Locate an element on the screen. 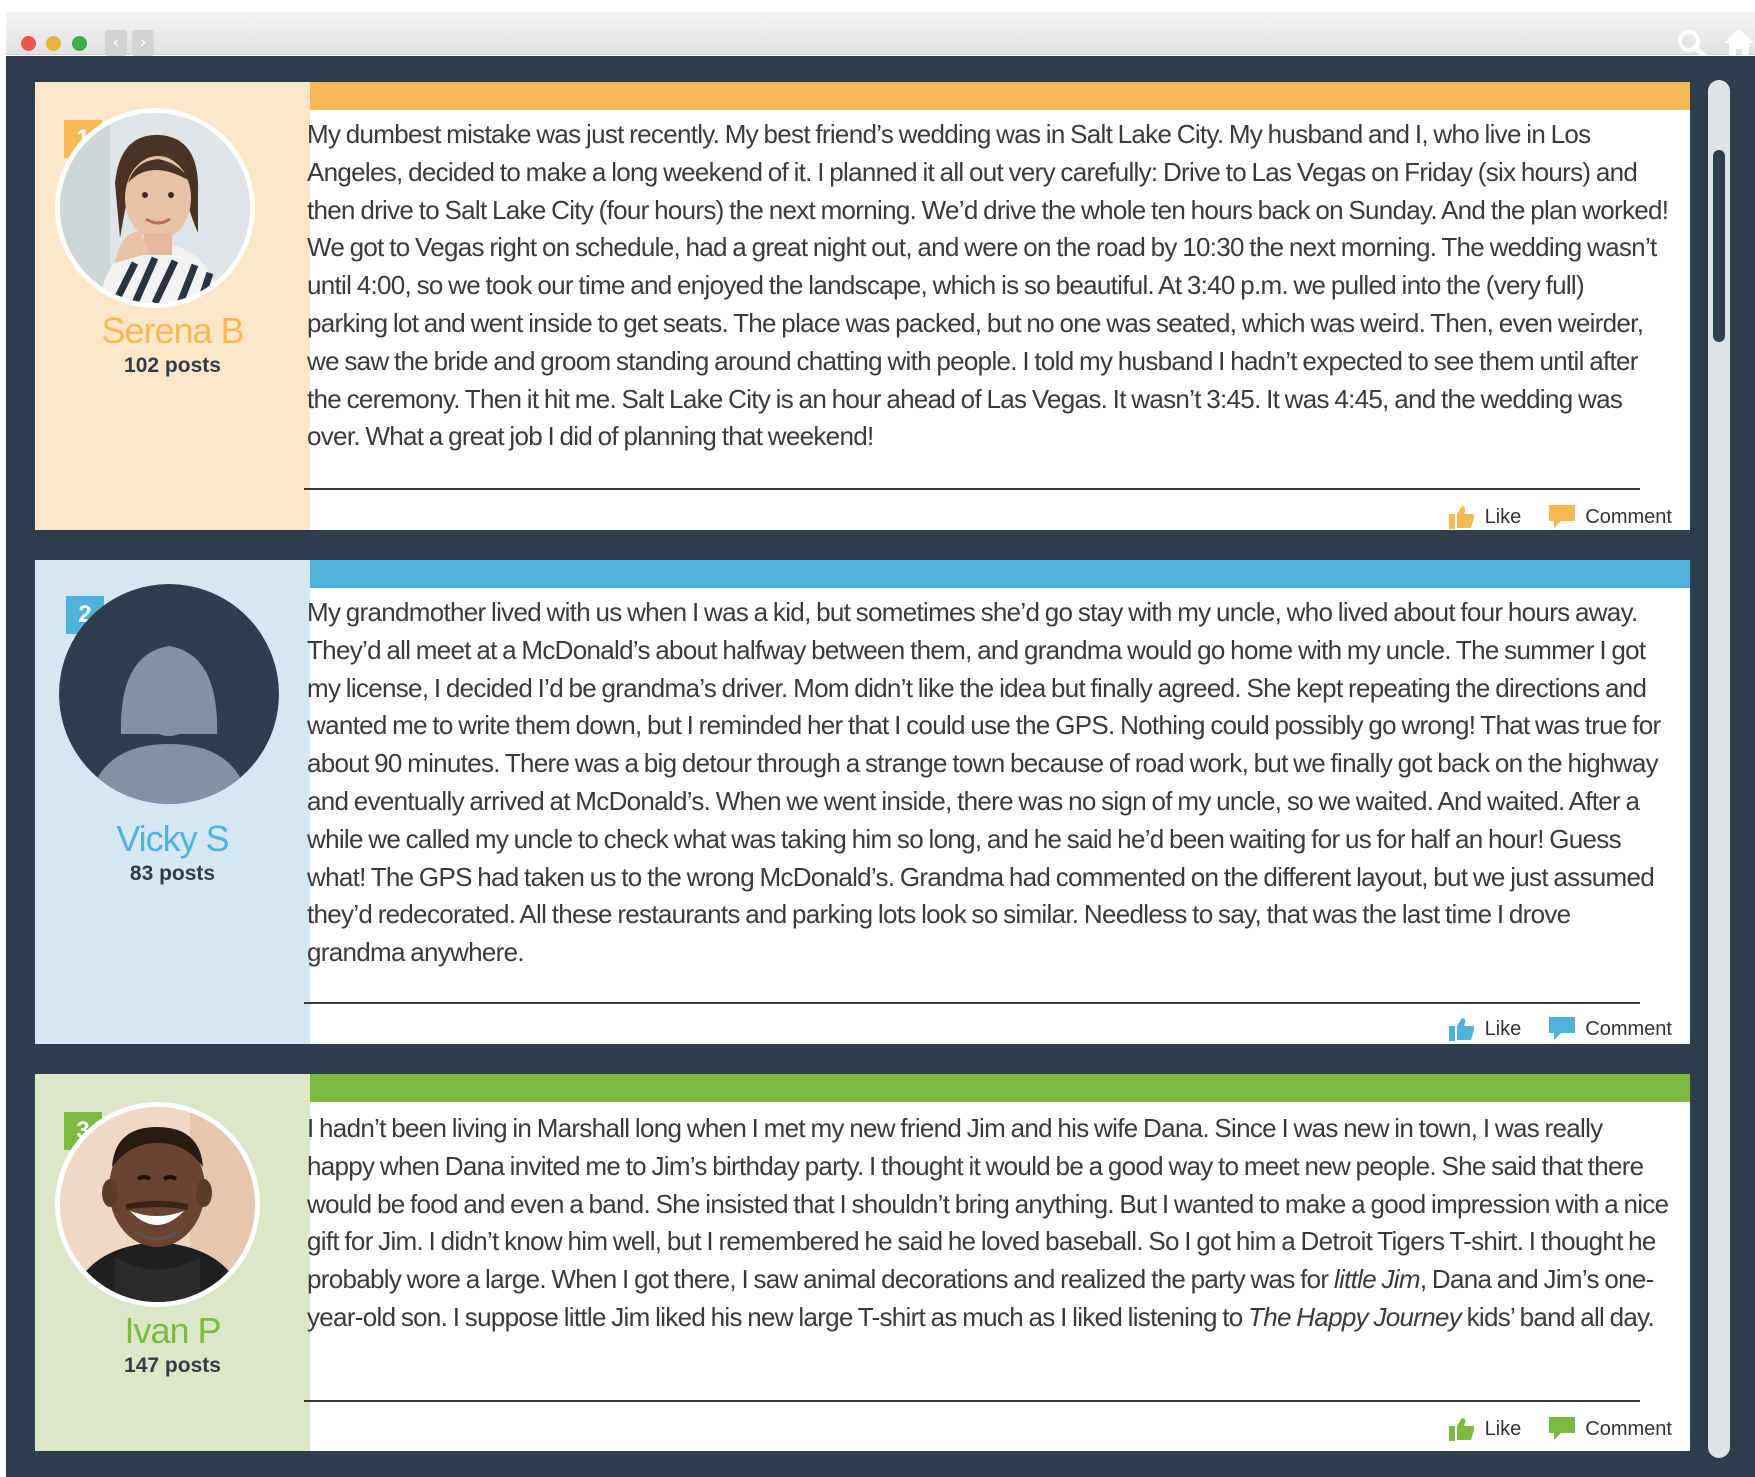 Image resolution: width=1755 pixels, height=1477 pixels. minimize-window-button is located at coordinates (53, 43).